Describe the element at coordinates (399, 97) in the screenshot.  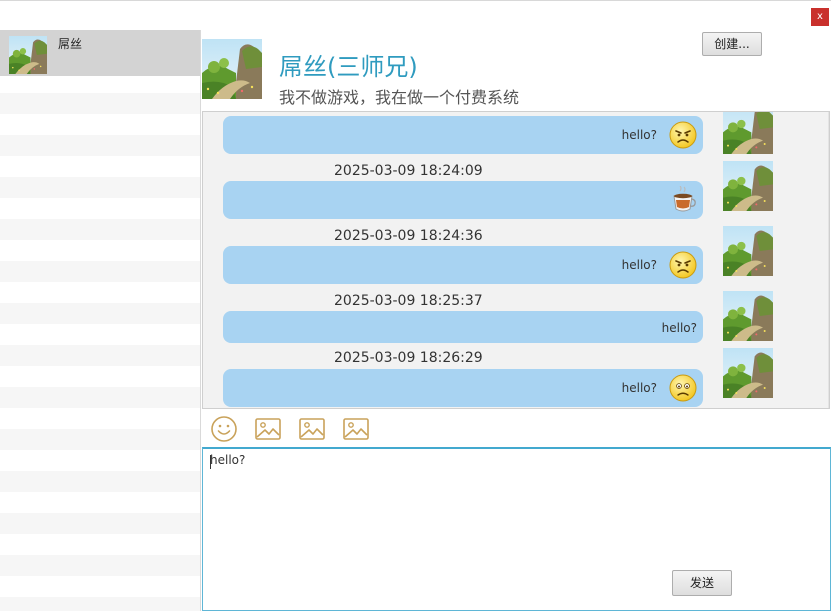
I see `chat-subtitle: 我不做游戏，我在做一个付费系统` at that location.